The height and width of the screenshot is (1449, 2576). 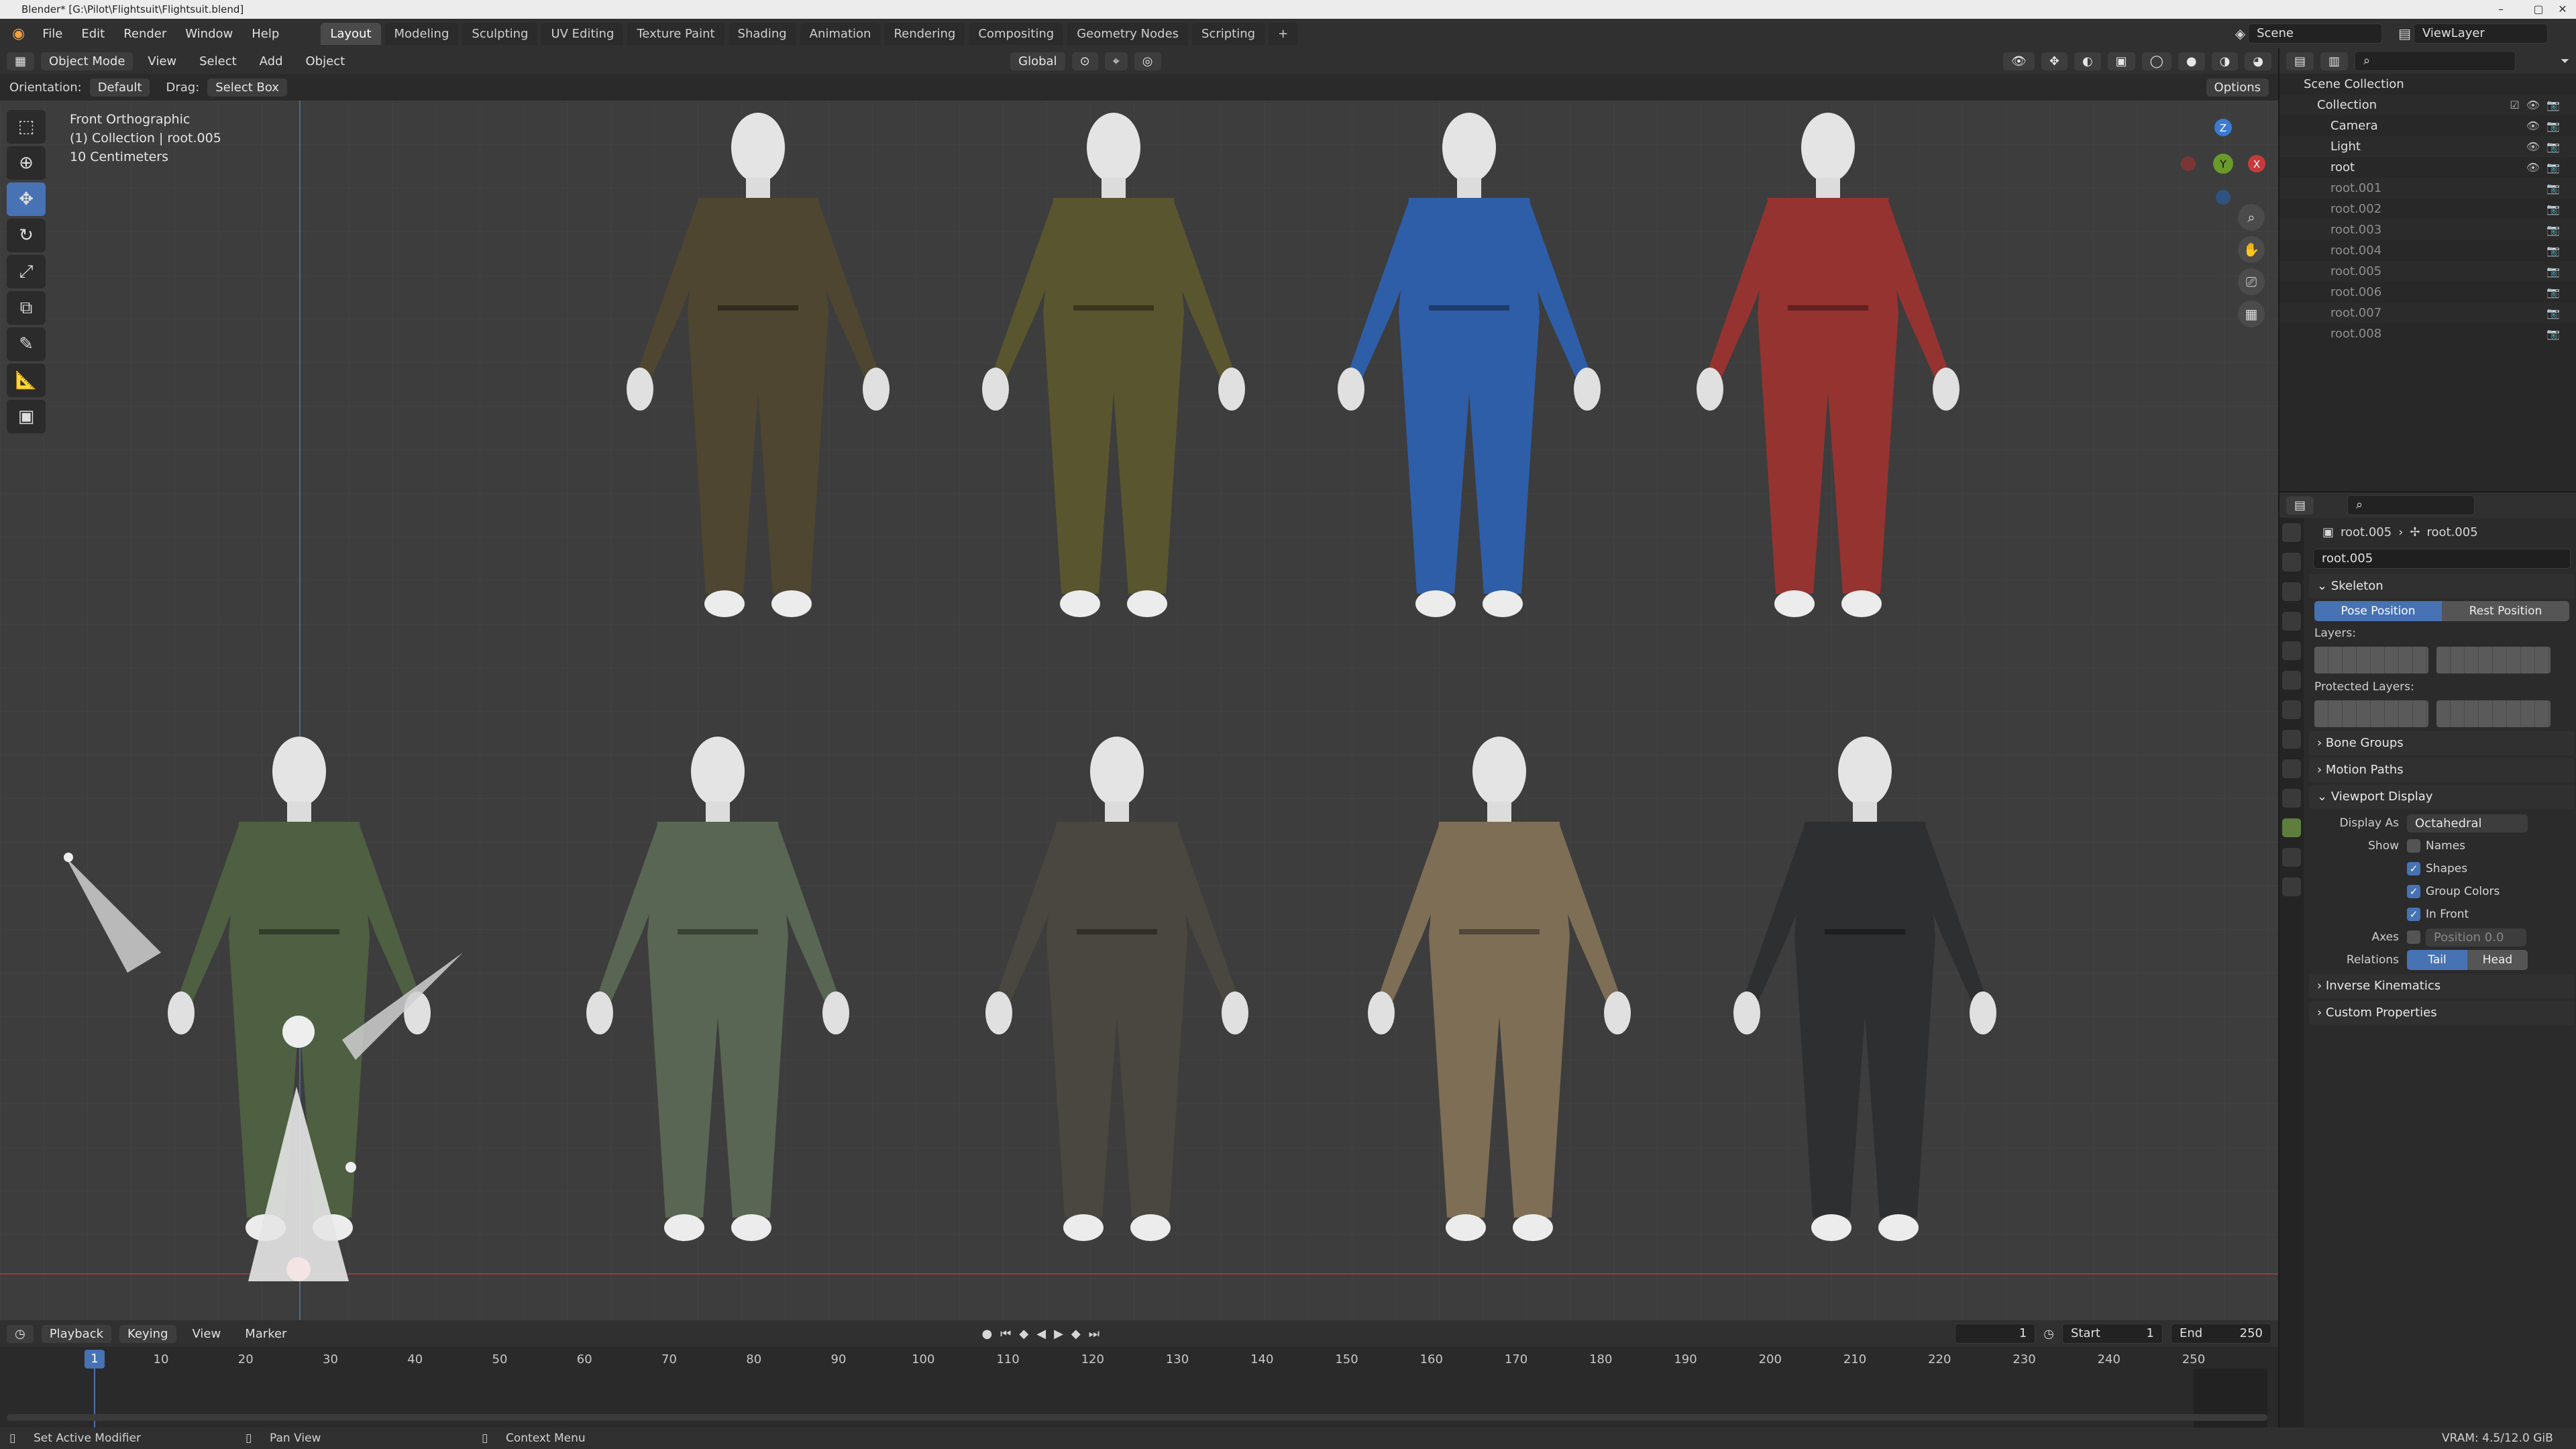 I want to click on shading-wireframe-icon: ◯, so click(x=2156, y=61).